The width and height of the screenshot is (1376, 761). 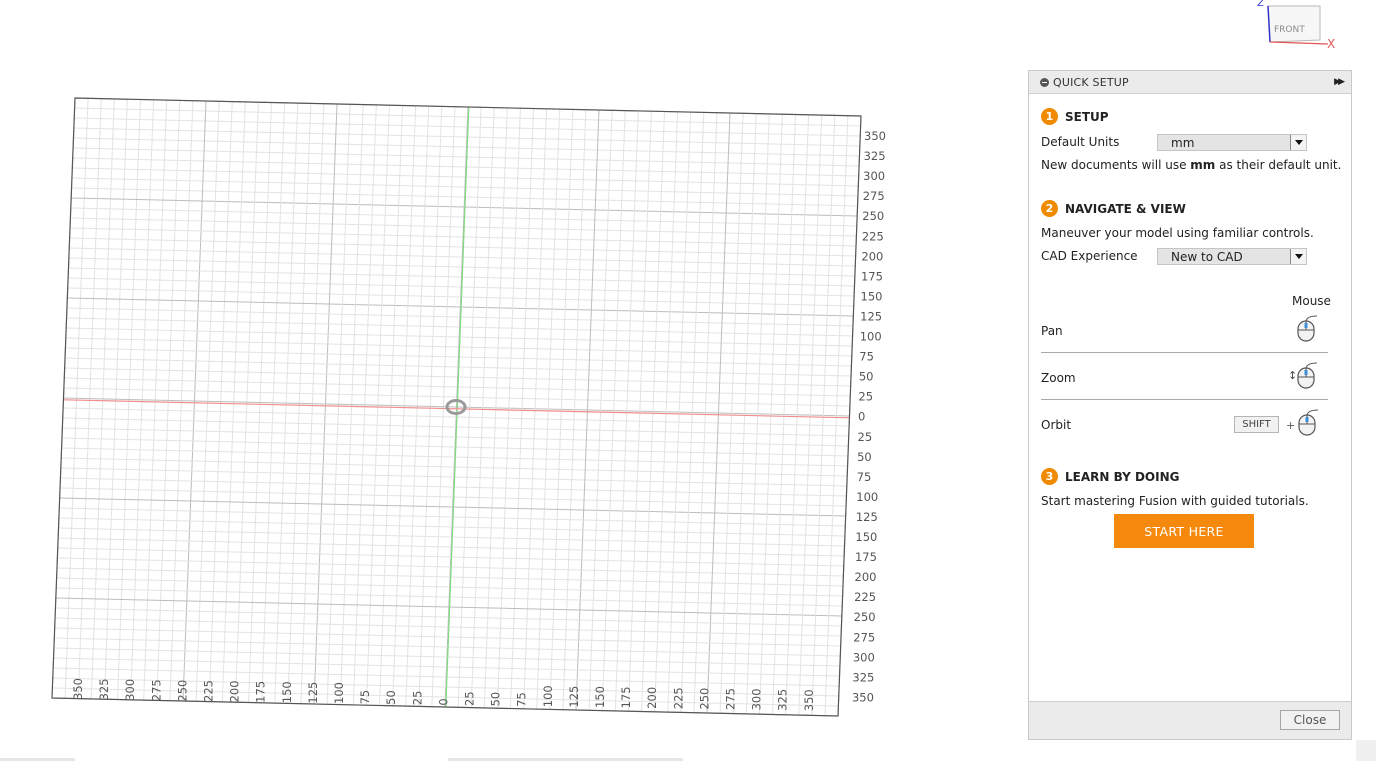 What do you see at coordinates (1339, 82) in the screenshot?
I see `expand-panel-icon: ▶▶` at bounding box center [1339, 82].